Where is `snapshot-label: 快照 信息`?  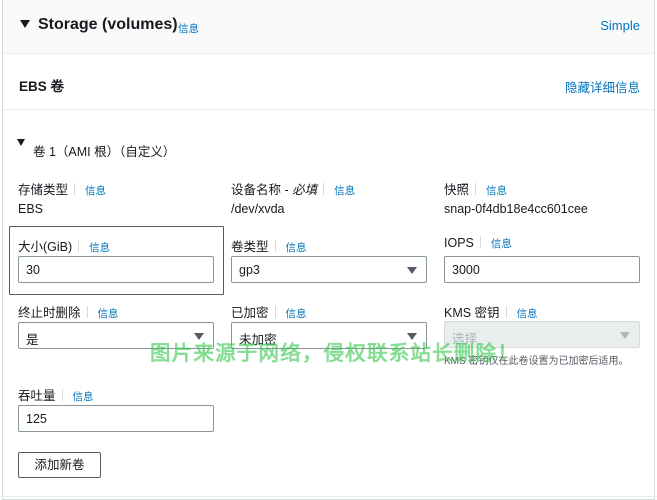 snapshot-label: 快照 信息 is located at coordinates (476, 190).